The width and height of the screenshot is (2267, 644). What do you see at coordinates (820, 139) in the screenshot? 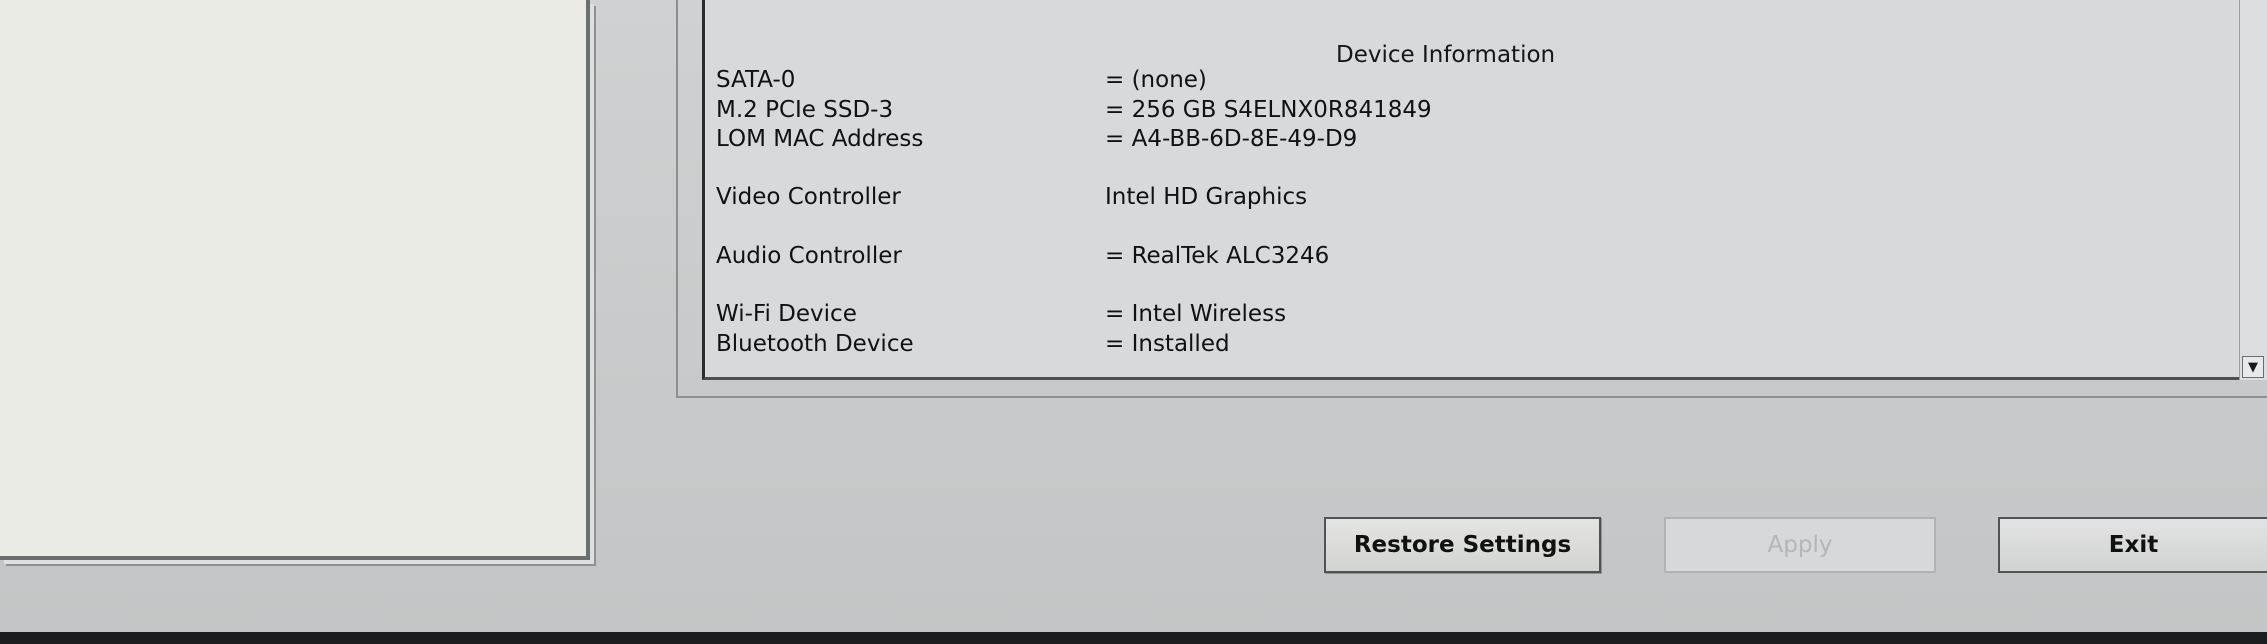
I see `info-label: LOM MAC Address` at bounding box center [820, 139].